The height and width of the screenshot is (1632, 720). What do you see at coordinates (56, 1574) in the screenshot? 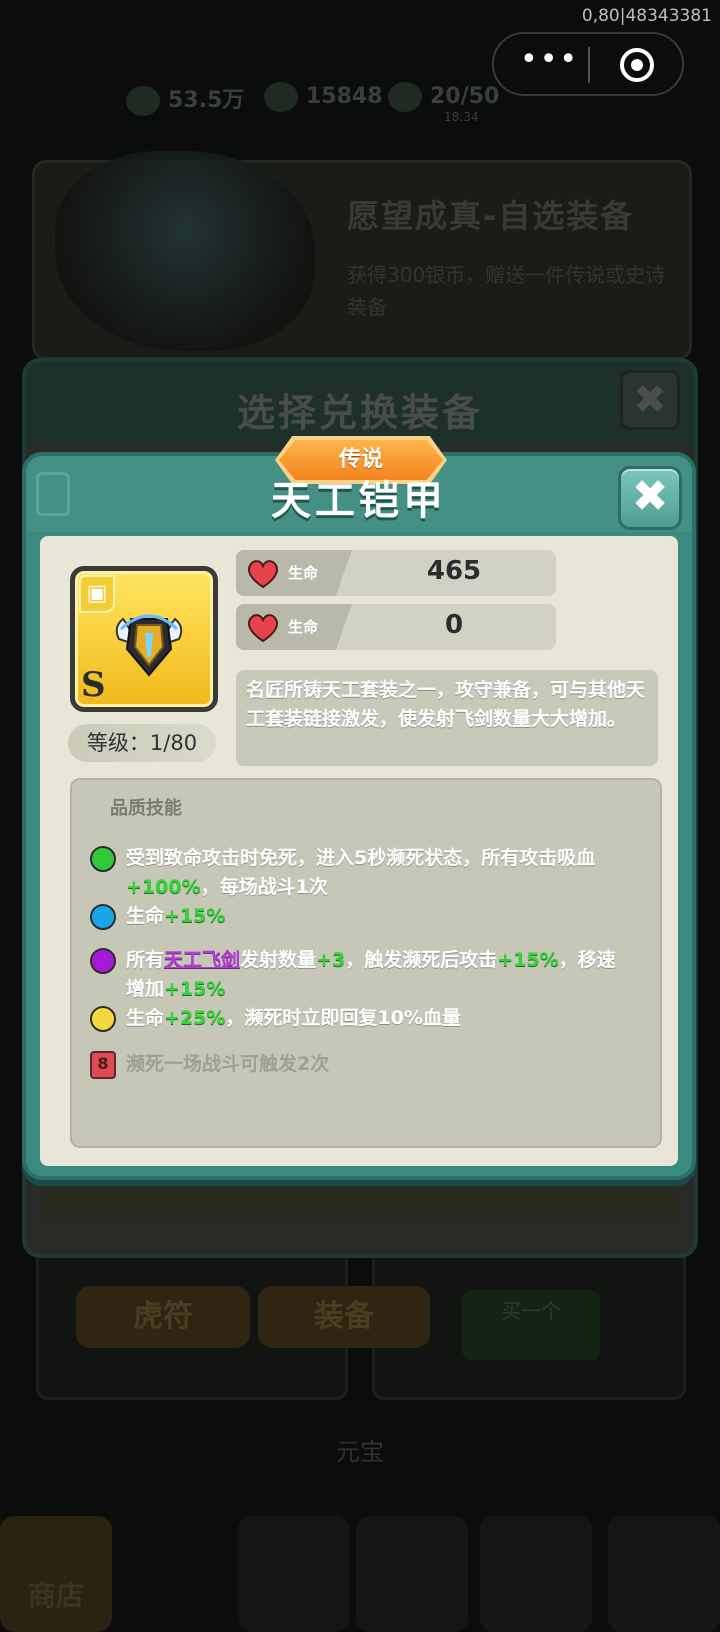
I see `tab-shop: 商店` at bounding box center [56, 1574].